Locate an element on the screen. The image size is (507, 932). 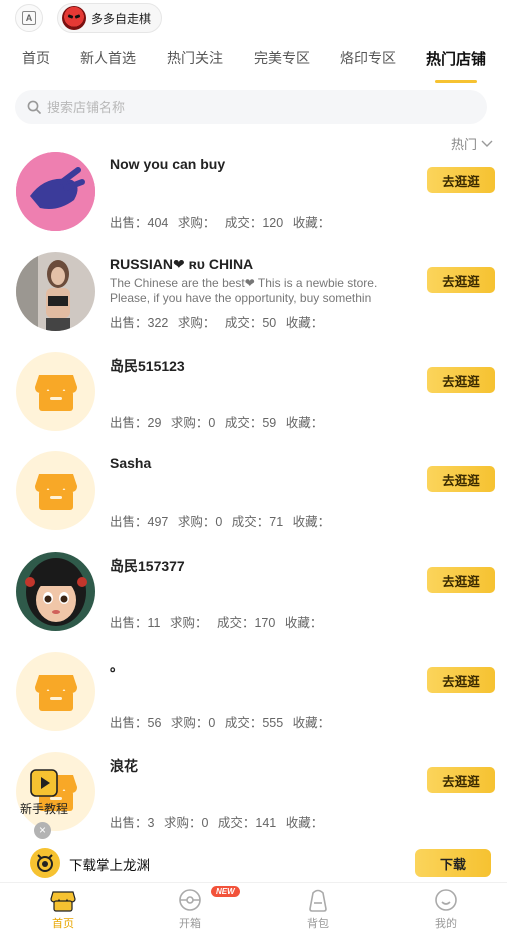
stat-sell: 出售：11 is located at coordinates (135, 623).